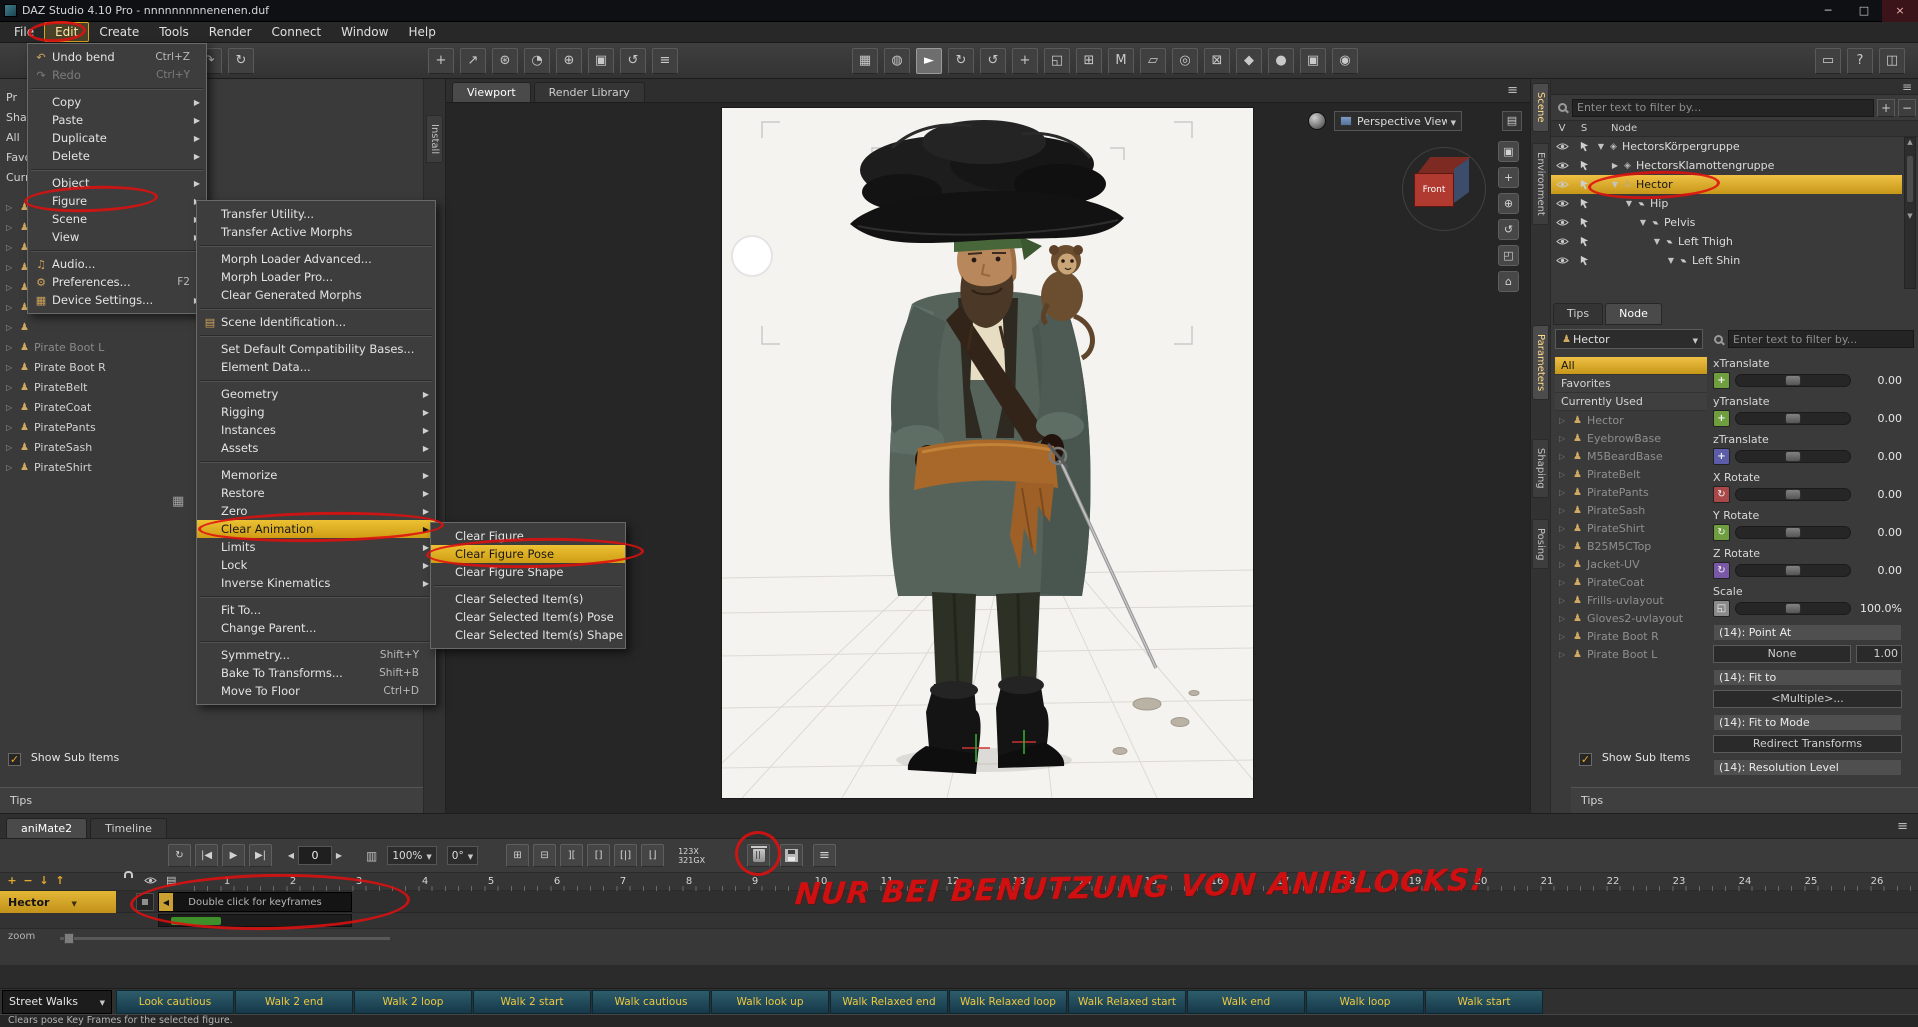 This screenshot has height=1027, width=1918. What do you see at coordinates (569, 60) in the screenshot?
I see `target-icon: ⊕` at bounding box center [569, 60].